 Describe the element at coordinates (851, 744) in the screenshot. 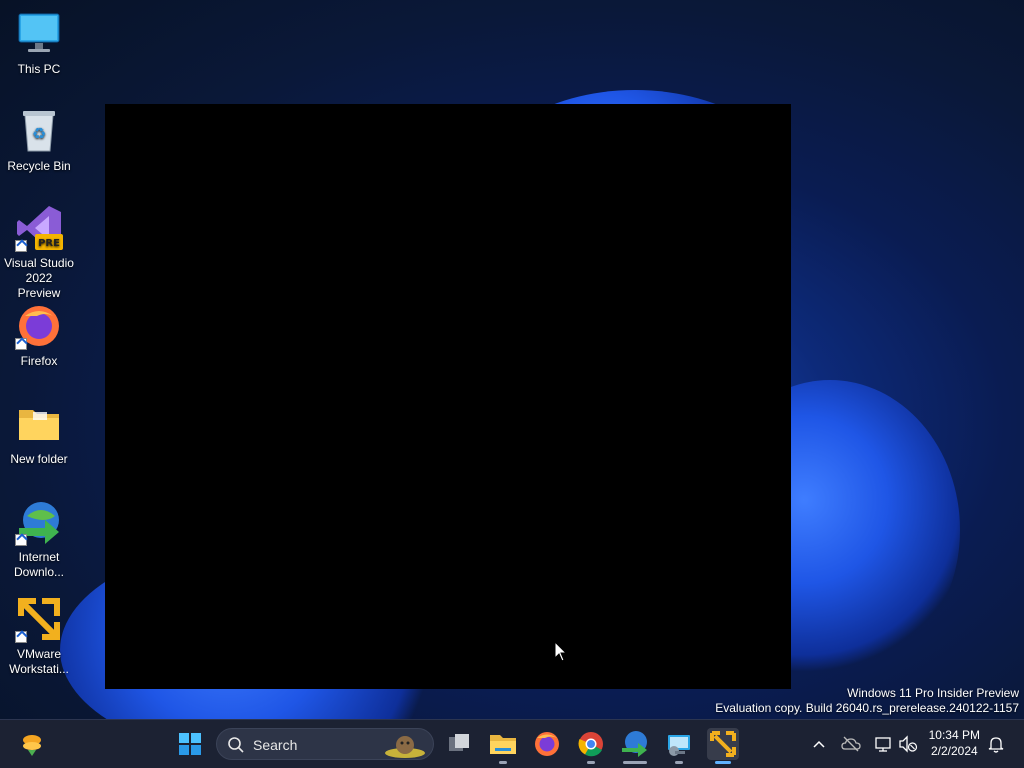

I see `onedrive-offline-icon` at that location.